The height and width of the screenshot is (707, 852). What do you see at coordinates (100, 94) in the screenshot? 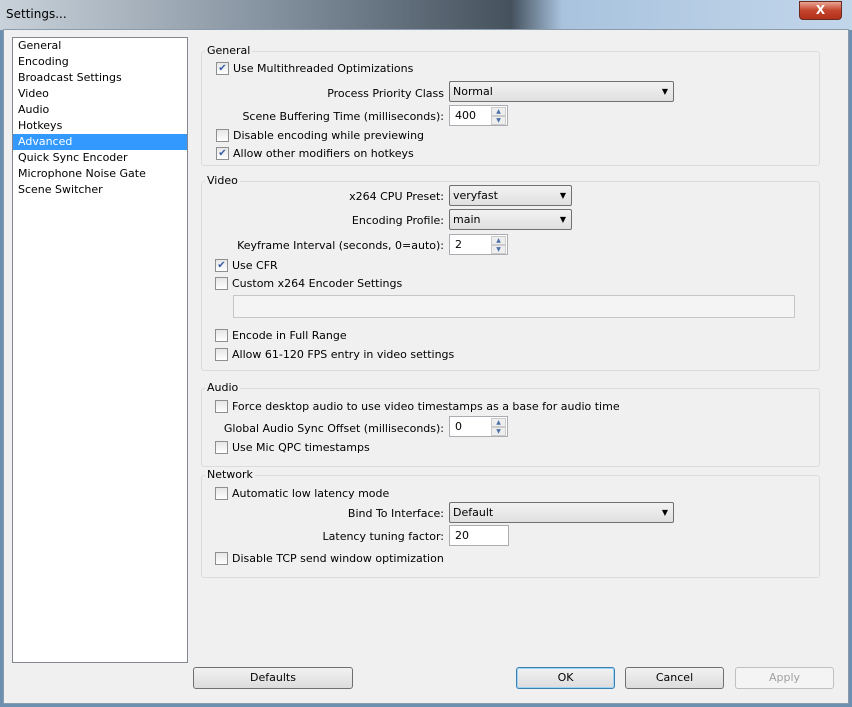
I see `sidebar-item-video: Video` at bounding box center [100, 94].